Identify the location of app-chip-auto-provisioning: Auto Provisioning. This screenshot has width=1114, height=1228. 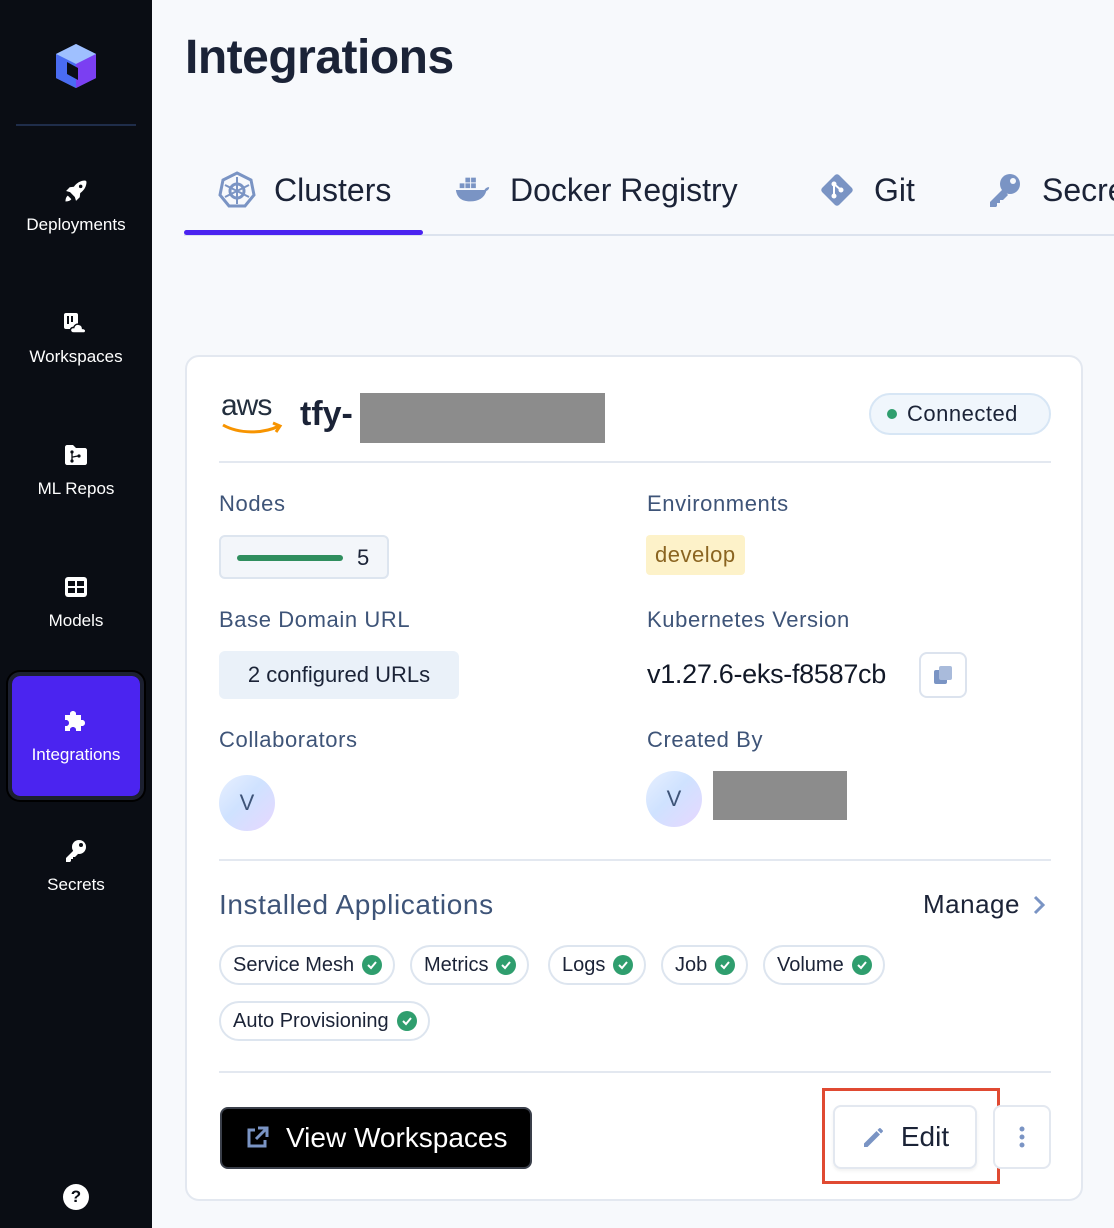
(324, 1021).